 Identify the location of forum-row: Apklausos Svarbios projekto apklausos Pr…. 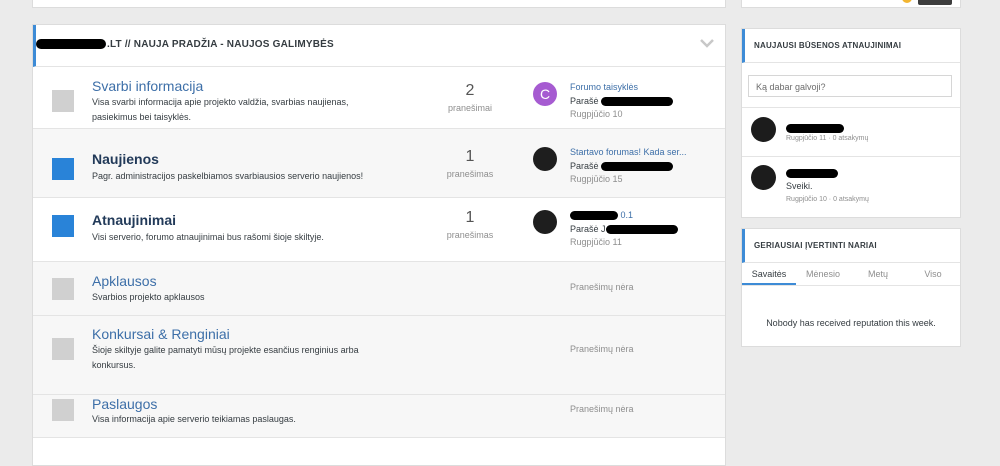
(379, 289).